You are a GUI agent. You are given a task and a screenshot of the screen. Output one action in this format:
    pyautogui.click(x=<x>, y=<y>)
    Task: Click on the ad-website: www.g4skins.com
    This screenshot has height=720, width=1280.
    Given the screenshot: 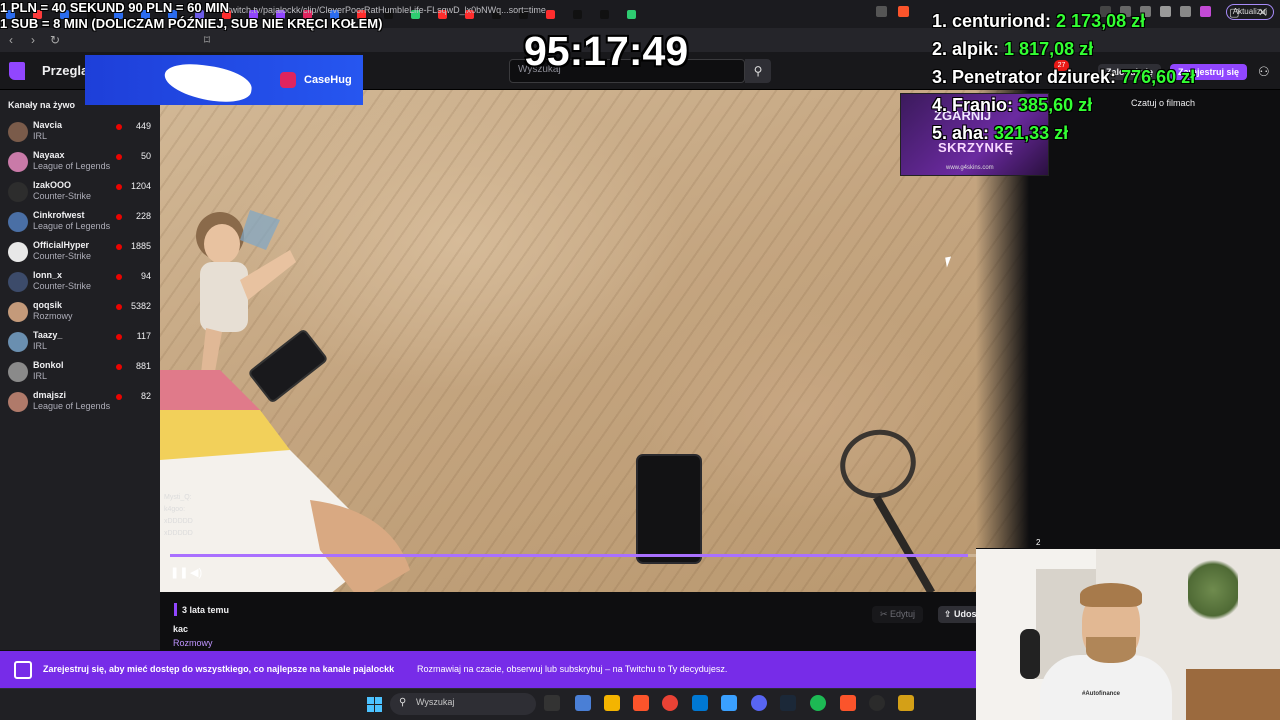 What is the action you would take?
    pyautogui.click(x=970, y=168)
    